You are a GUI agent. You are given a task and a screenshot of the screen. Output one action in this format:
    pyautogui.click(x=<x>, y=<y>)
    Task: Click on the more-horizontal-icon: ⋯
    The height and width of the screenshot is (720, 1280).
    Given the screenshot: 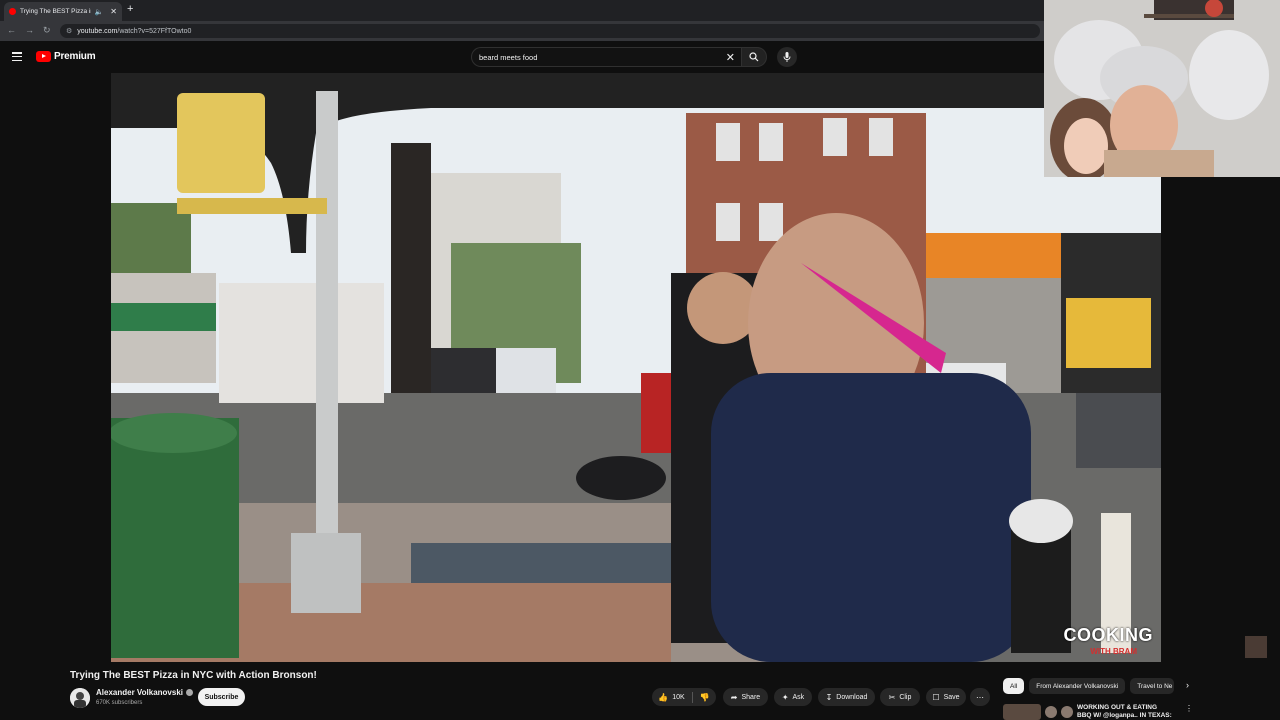 What is the action you would take?
    pyautogui.click(x=980, y=697)
    